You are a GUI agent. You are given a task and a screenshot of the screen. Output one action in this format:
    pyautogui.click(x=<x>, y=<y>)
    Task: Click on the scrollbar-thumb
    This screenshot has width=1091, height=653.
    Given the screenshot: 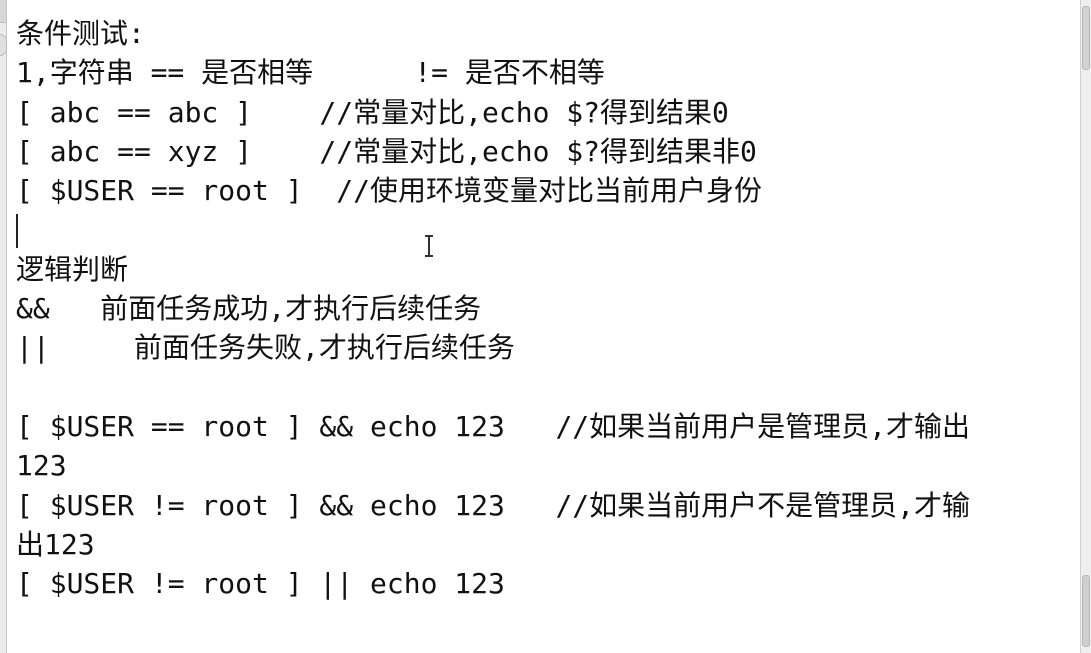 What is the action you would take?
    pyautogui.click(x=1086, y=38)
    